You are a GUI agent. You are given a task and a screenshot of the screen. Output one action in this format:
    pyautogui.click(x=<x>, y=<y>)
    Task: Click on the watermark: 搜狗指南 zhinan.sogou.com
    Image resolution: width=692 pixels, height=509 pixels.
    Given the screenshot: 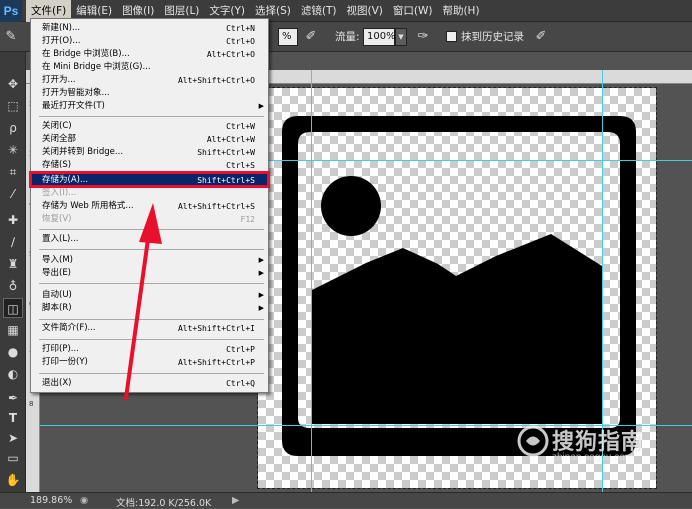 What is the action you would take?
    pyautogui.click(x=601, y=445)
    